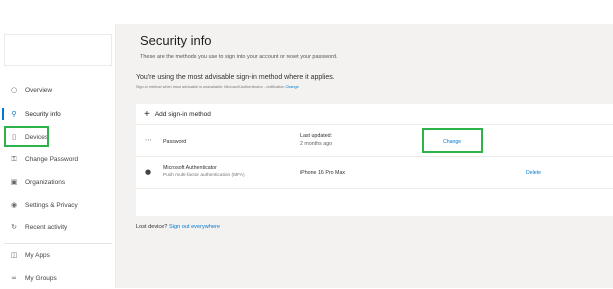 The image size is (613, 289). I want to click on sidebar-item-recent-activity: ↻ Recent activity, so click(58, 227).